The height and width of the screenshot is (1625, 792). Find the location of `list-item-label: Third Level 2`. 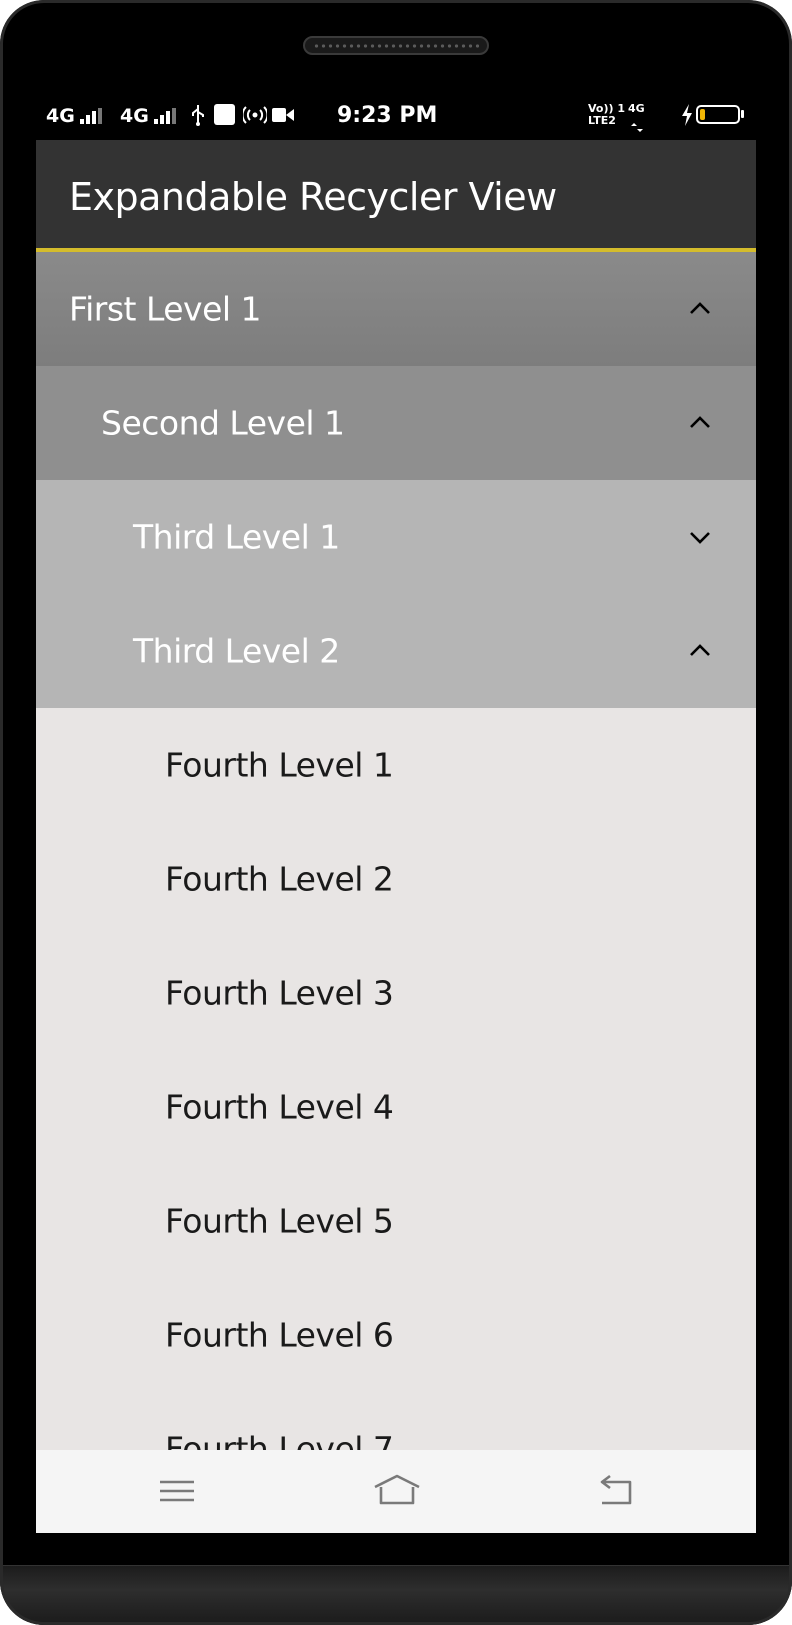

list-item-label: Third Level 2 is located at coordinates (236, 651).